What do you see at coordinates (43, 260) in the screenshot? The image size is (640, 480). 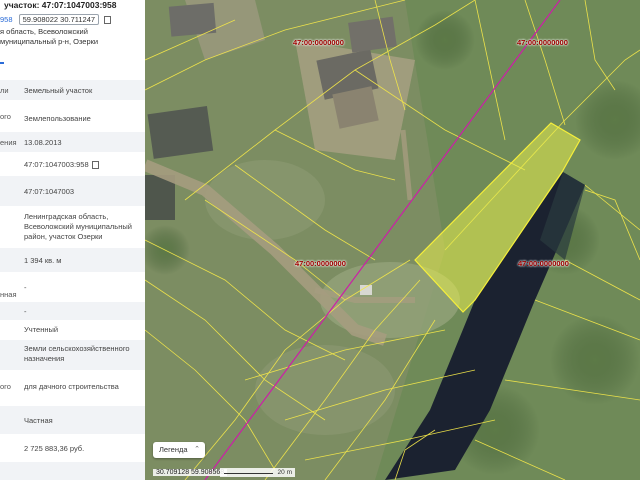 I see `row-value: 1 394 кв. м` at bounding box center [43, 260].